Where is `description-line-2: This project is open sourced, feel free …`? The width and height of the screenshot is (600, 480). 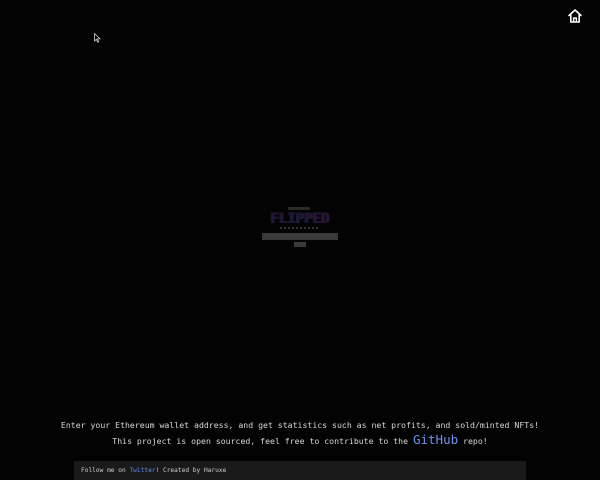 description-line-2: This project is open sourced, feel free … is located at coordinates (300, 440).